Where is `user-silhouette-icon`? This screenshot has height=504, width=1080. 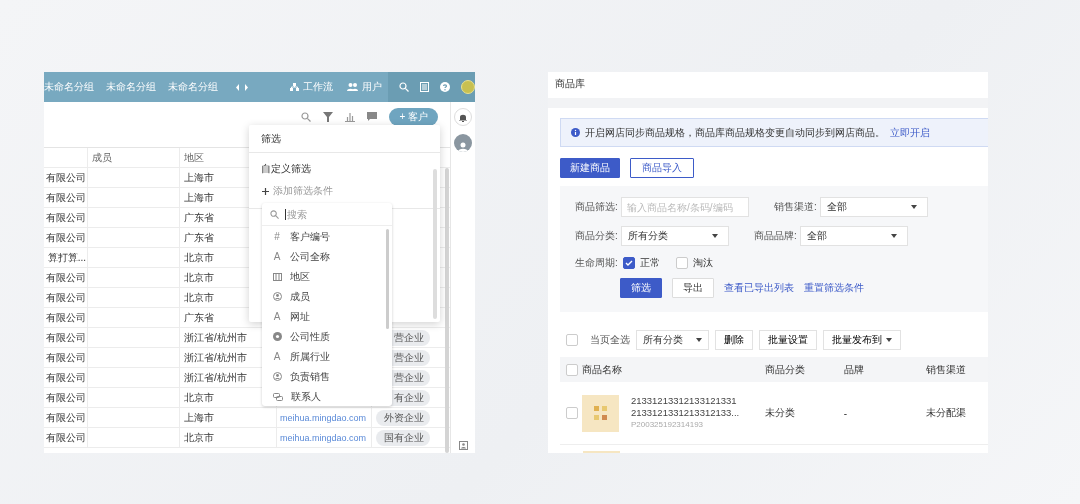
user-silhouette-icon is located at coordinates (463, 147).